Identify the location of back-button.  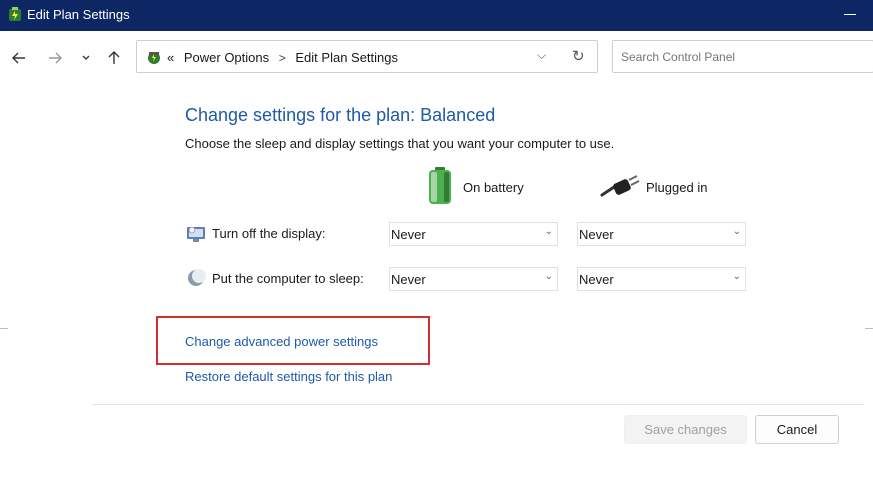
(19, 58).